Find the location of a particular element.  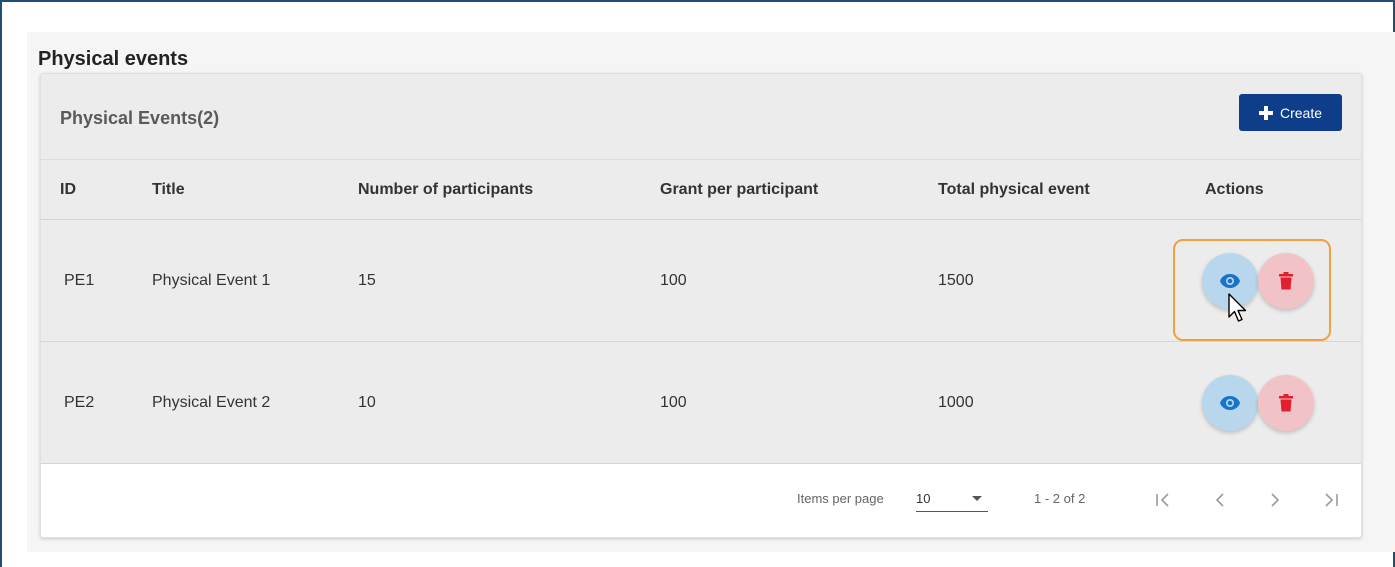

cell-title: Physical Event 1 is located at coordinates (211, 280).